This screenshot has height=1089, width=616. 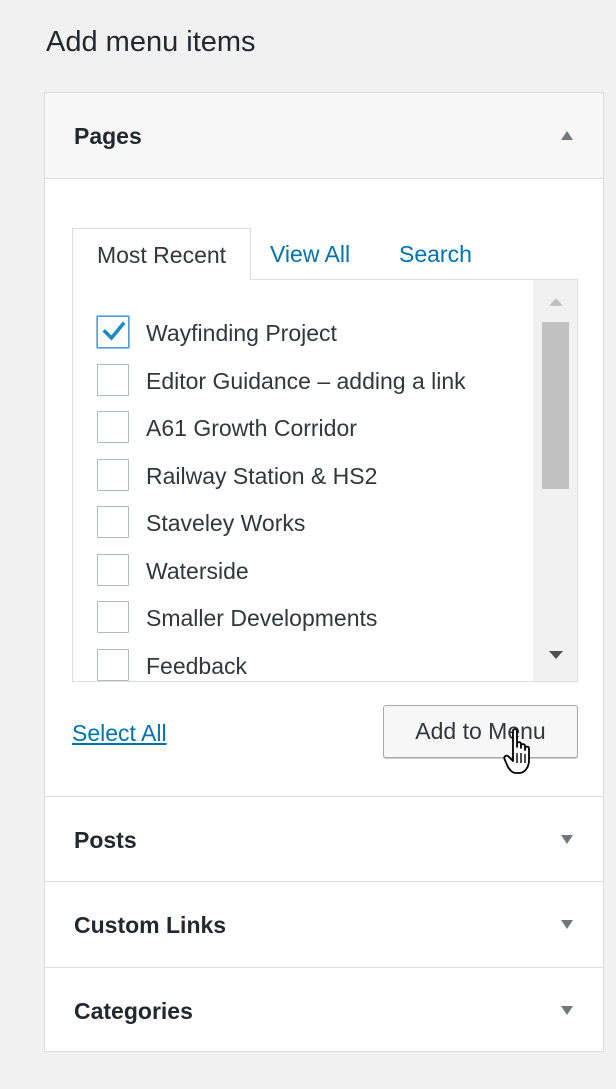 I want to click on list-item: A61 Growth Corridor, so click(x=317, y=428).